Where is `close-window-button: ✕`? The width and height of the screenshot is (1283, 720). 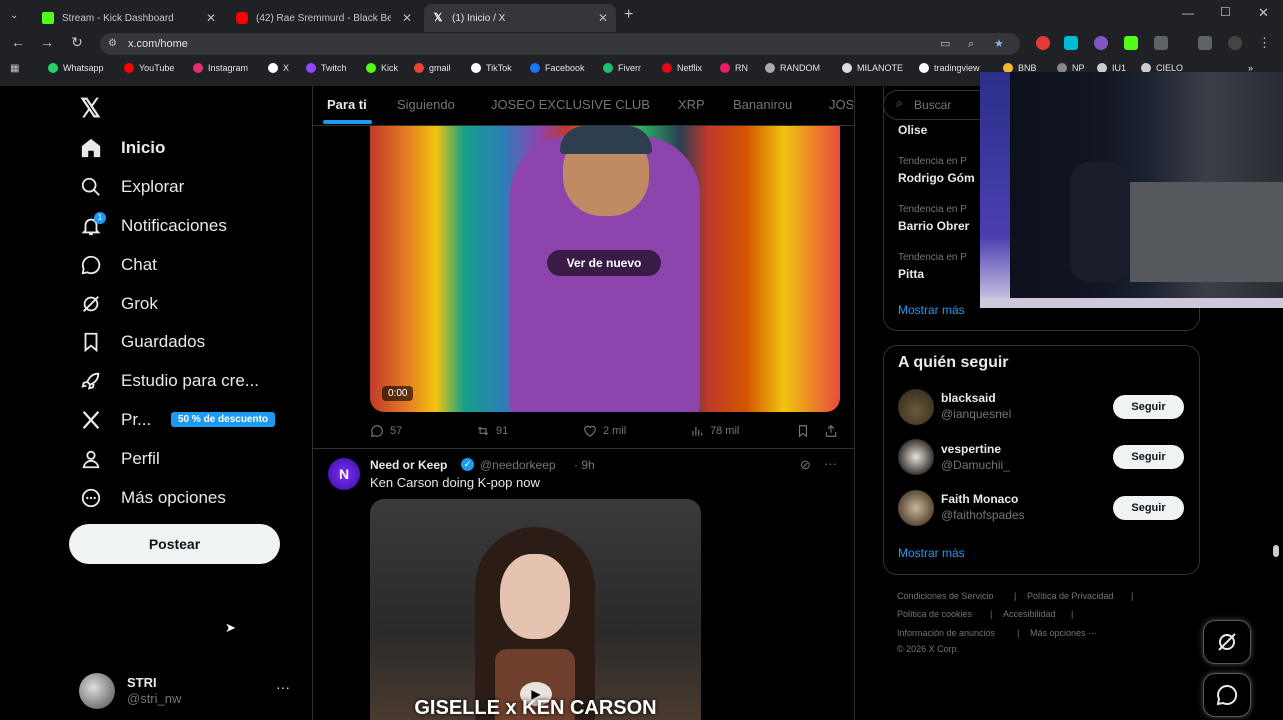 close-window-button: ✕ is located at coordinates (1263, 13).